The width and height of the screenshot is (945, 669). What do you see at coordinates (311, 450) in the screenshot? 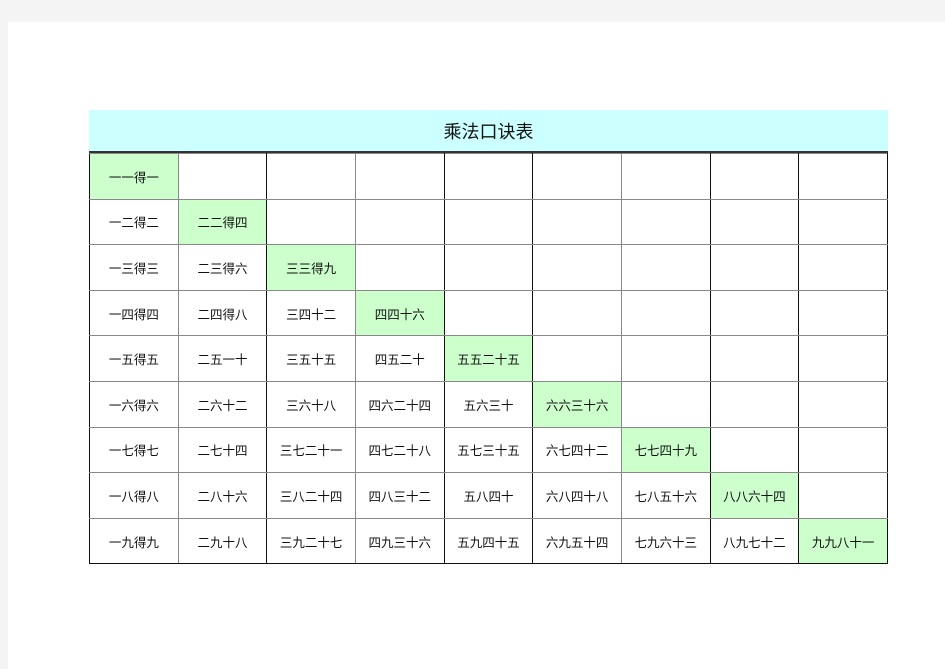
I see `table-cell: 三七二十一` at bounding box center [311, 450].